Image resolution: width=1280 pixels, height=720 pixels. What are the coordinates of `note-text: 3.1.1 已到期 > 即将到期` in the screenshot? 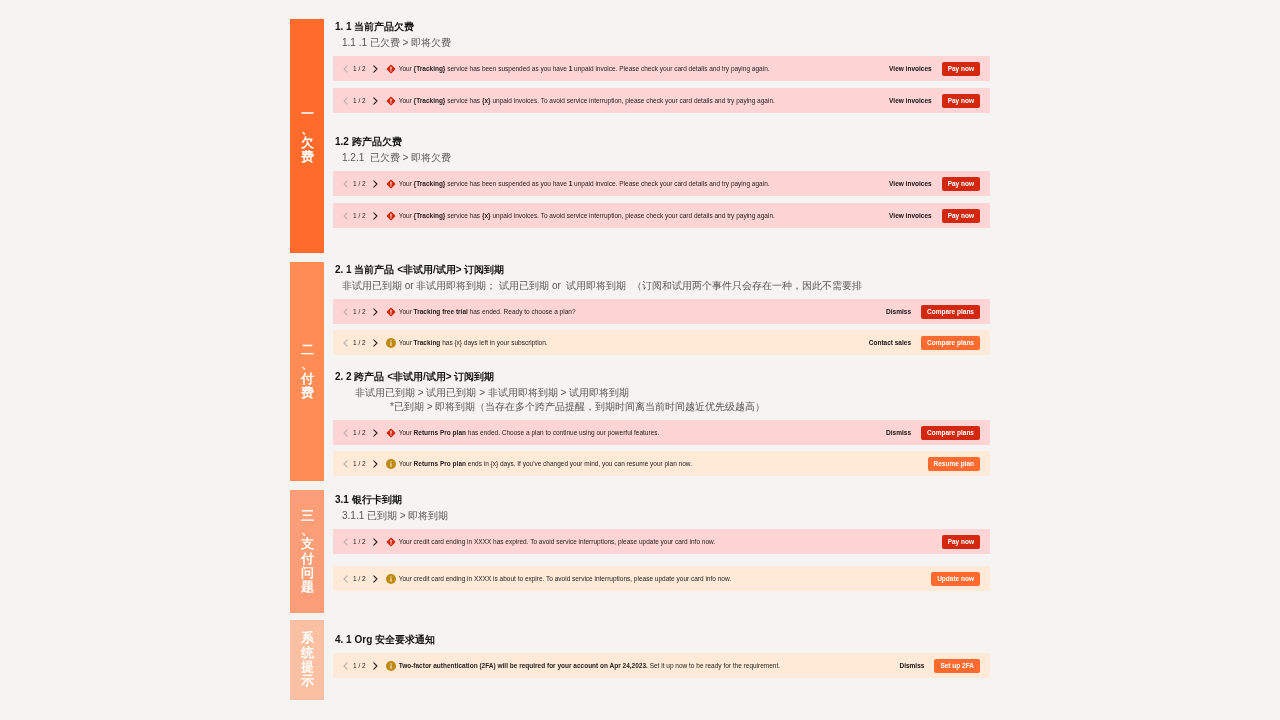 It's located at (395, 516).